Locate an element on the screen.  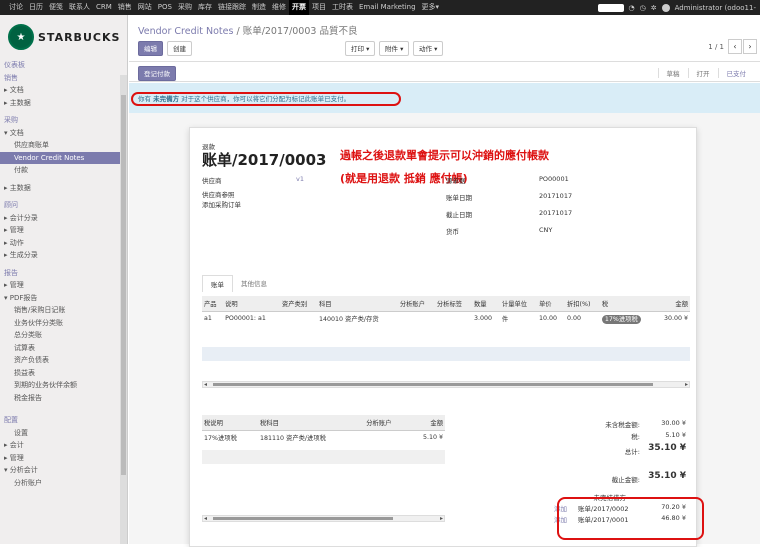
chat-icon: ◔ is located at coordinates (632, 8).